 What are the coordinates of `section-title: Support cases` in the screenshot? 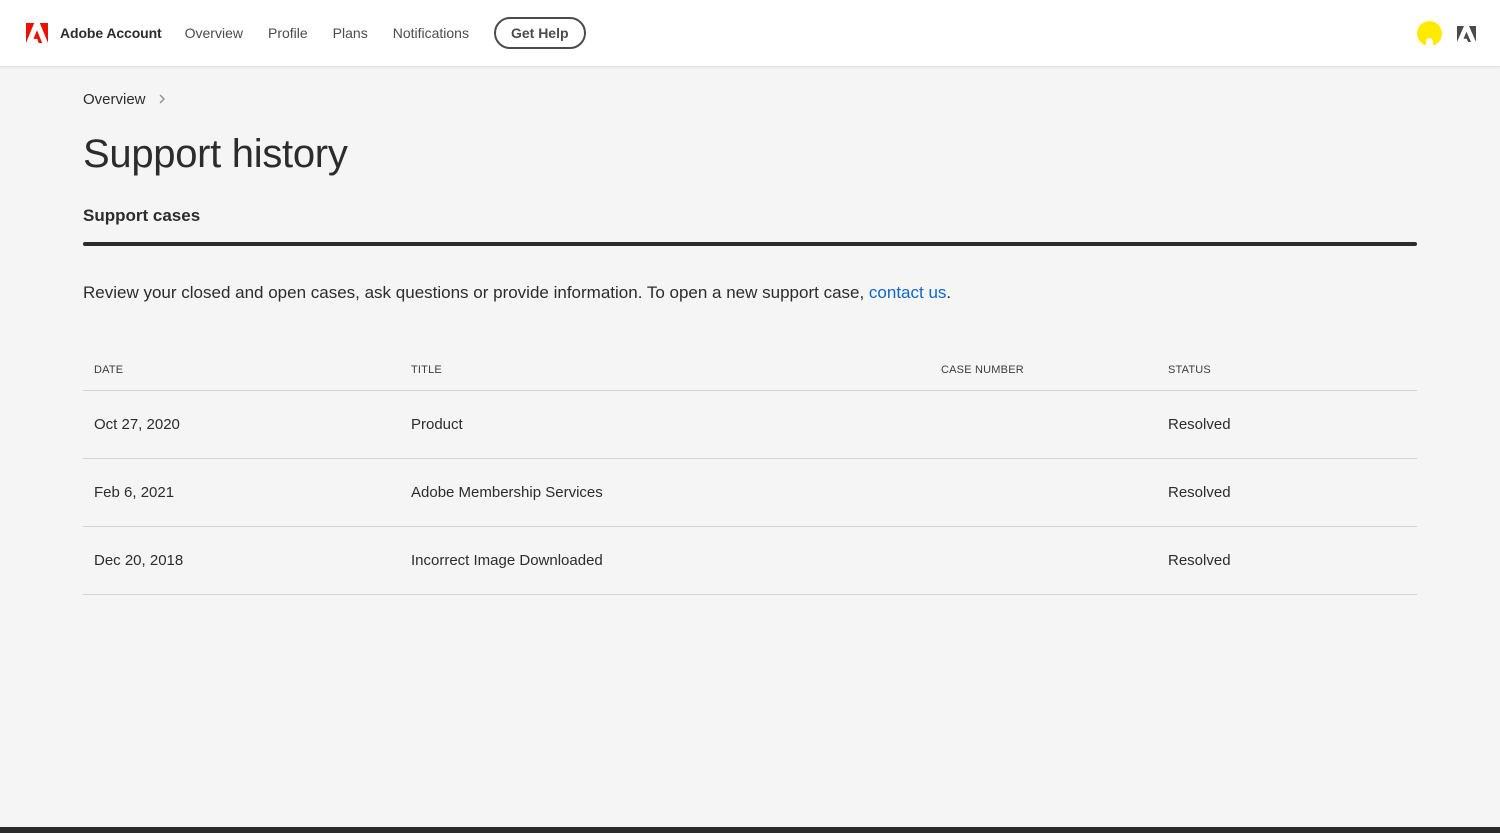 It's located at (142, 215).